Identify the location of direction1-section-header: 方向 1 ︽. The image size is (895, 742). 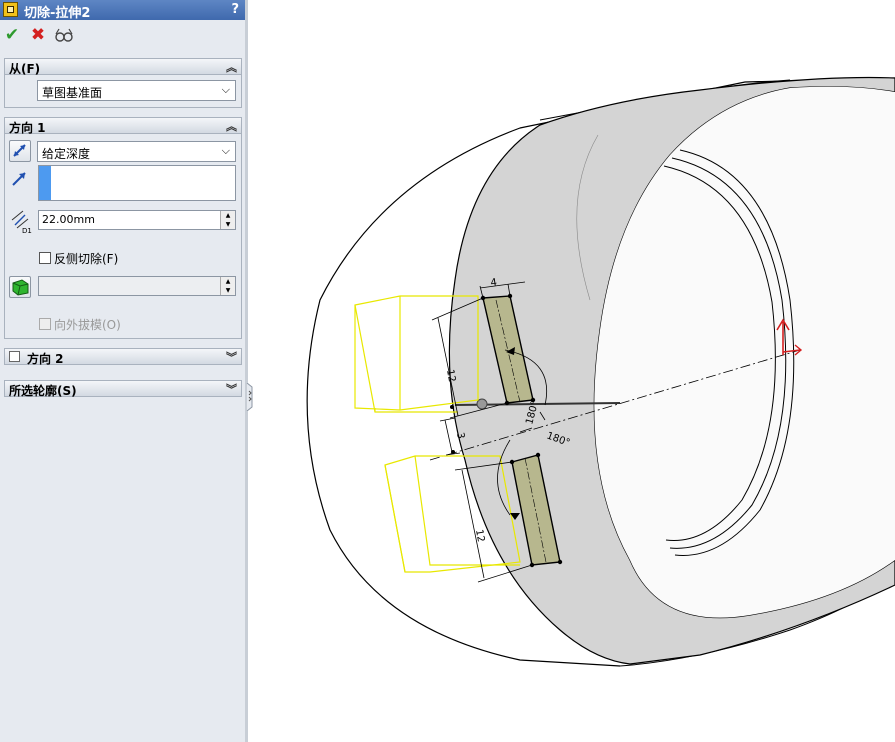
(123, 126).